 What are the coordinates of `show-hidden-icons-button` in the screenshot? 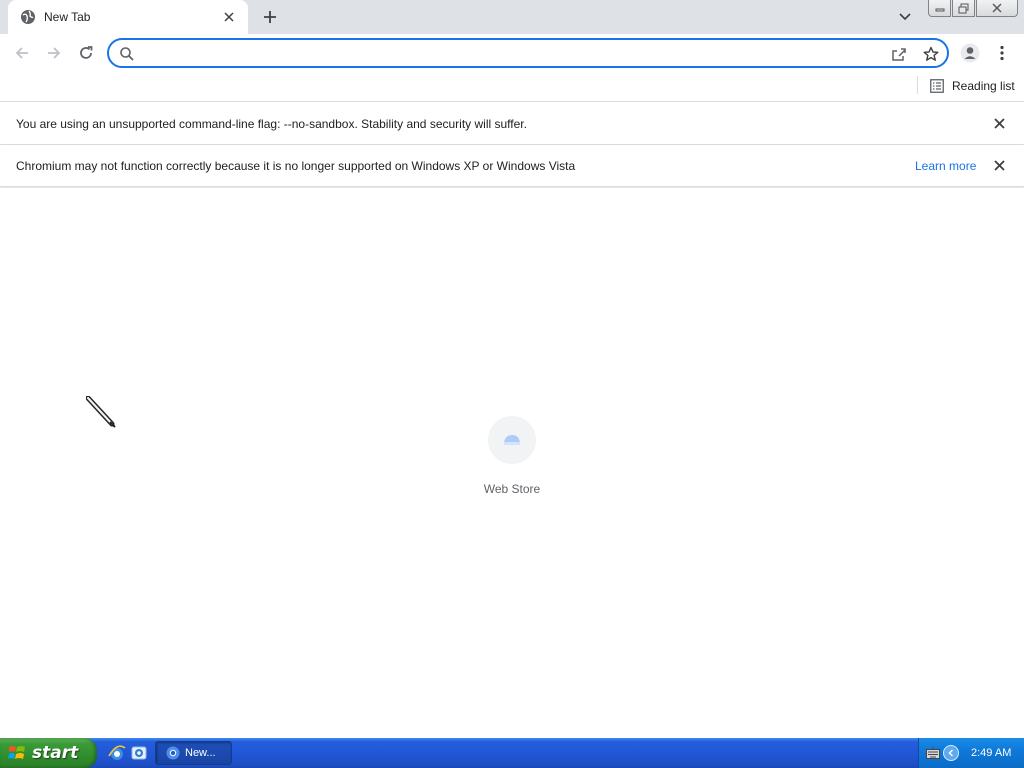 It's located at (951, 753).